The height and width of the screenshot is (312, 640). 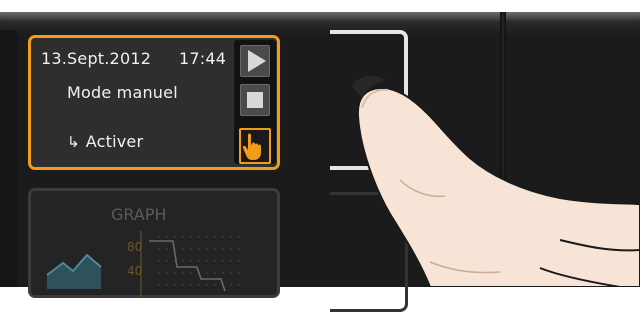 What do you see at coordinates (503, 149) in the screenshot?
I see `panel-divider` at bounding box center [503, 149].